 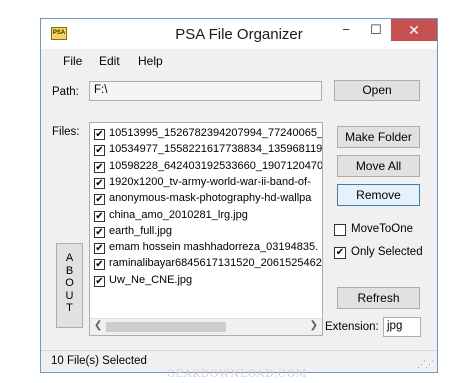 What do you see at coordinates (208, 281) in the screenshot?
I see `list-item: ✔ Uw_Ne_CNE.jpg` at bounding box center [208, 281].